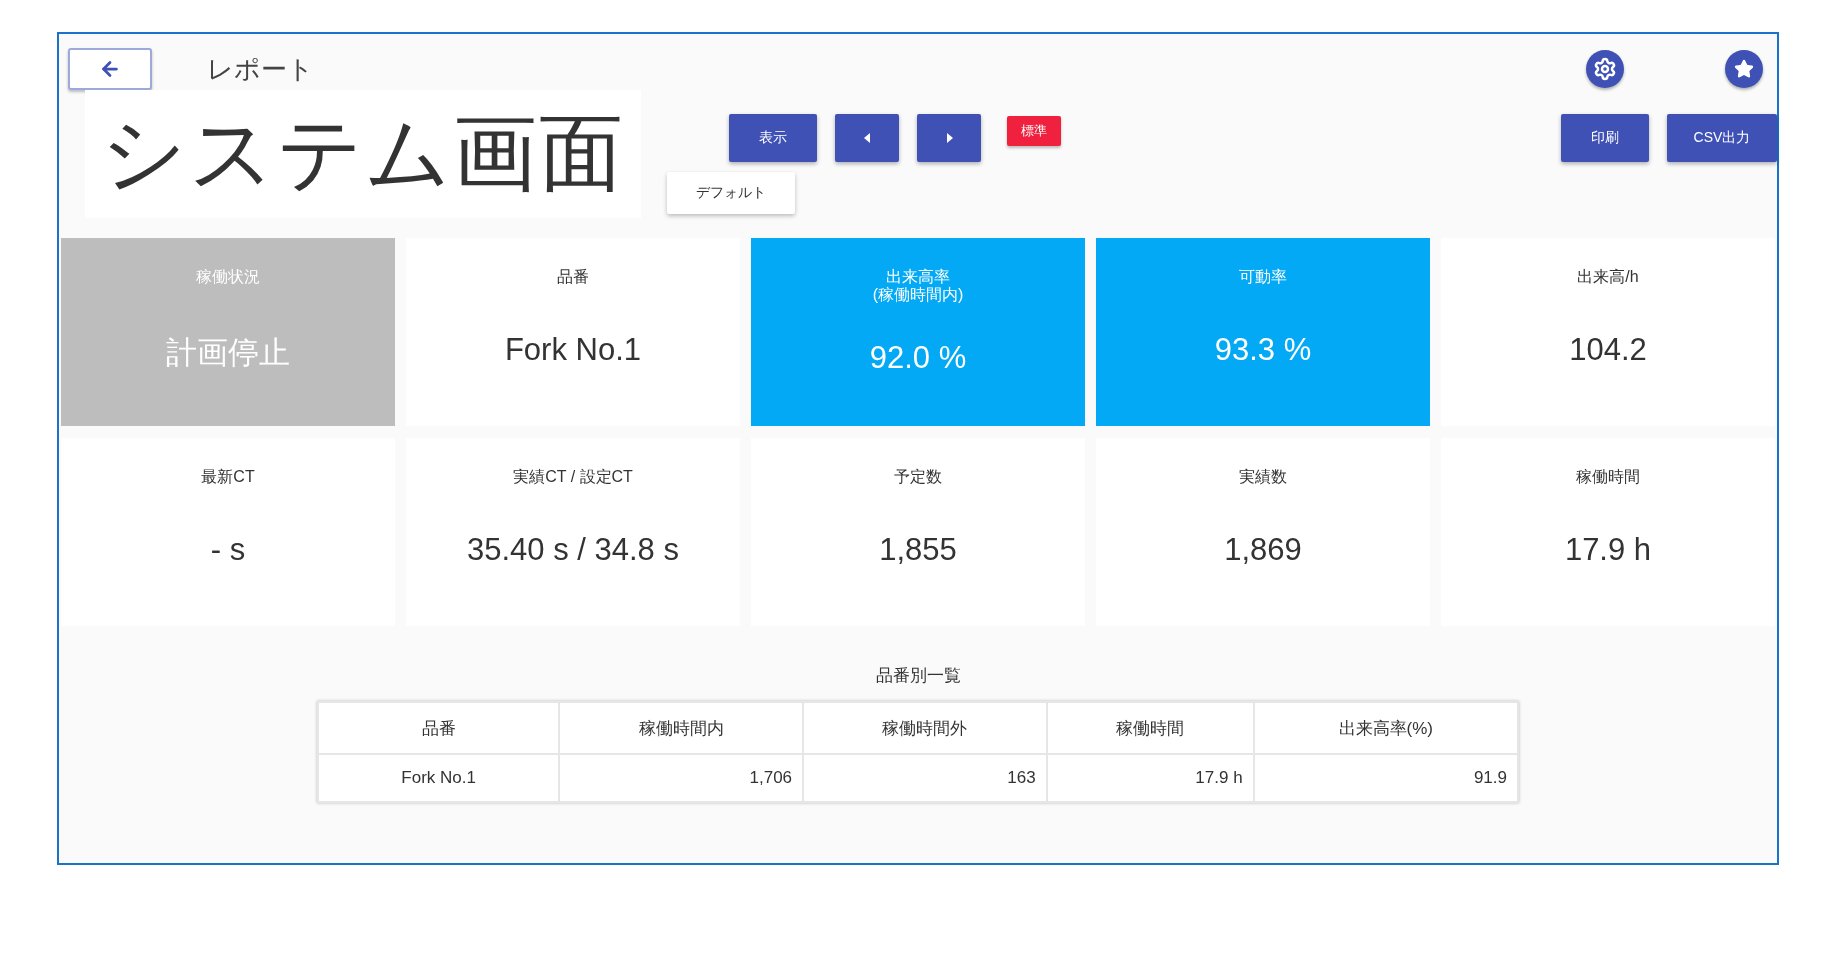  What do you see at coordinates (439, 728) in the screenshot?
I see `column-header: 品番` at bounding box center [439, 728].